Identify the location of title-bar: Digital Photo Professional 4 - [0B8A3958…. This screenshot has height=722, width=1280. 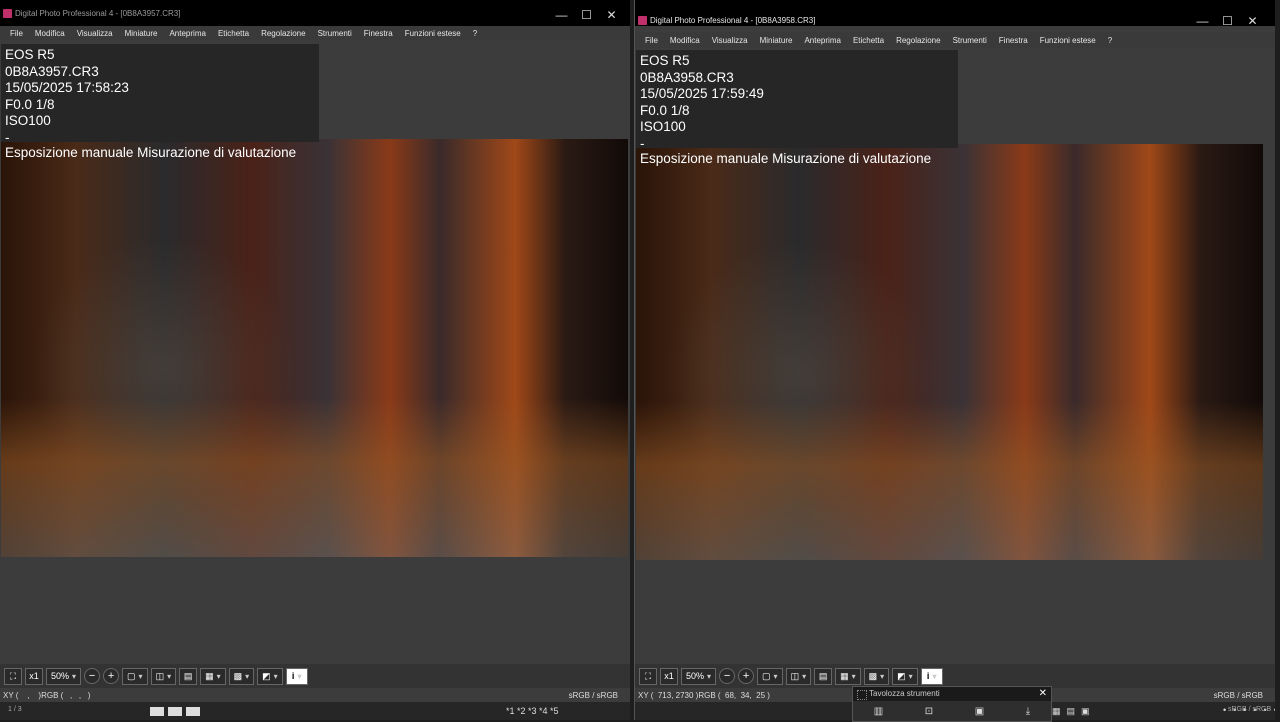
(955, 14).